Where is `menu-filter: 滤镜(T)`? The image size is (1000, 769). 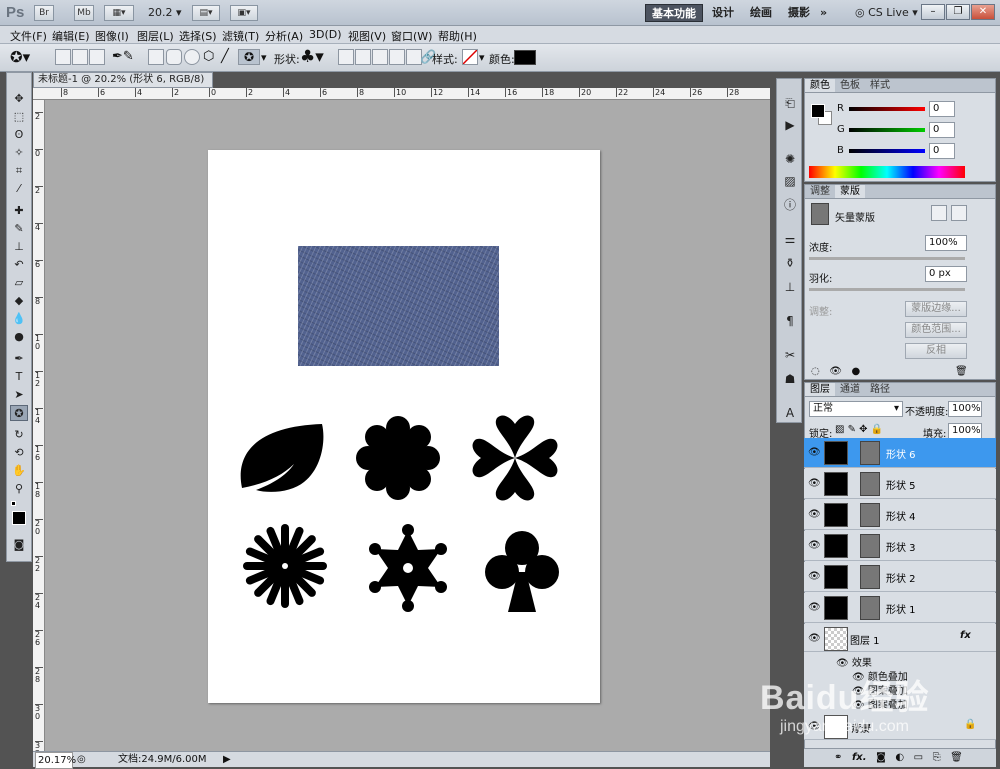
menu-filter: 滤镜(T) is located at coordinates (240, 36).